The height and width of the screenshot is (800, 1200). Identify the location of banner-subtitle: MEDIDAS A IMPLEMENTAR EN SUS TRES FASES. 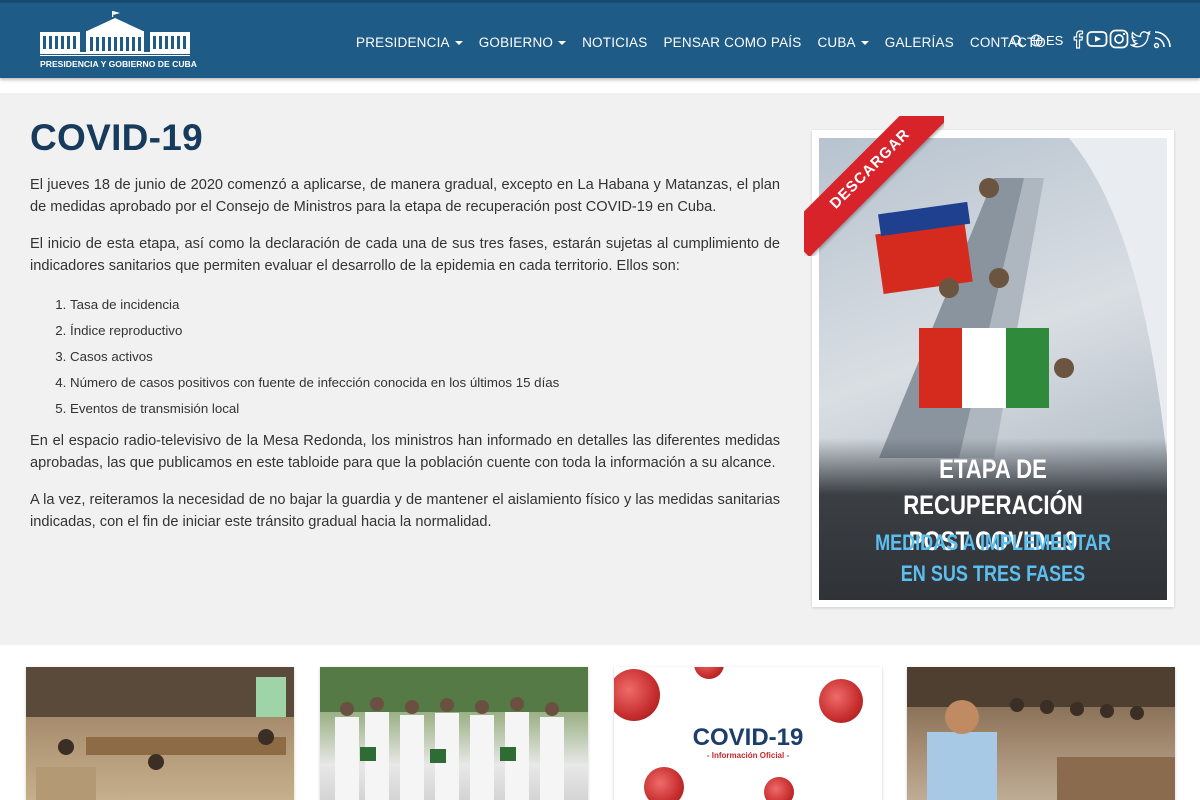
(992, 558).